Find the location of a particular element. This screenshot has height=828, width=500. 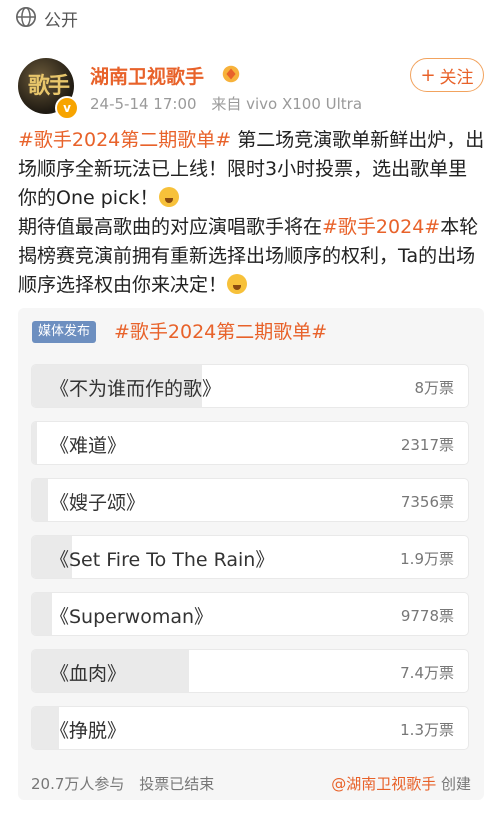

poll-option-votes: 8万票 is located at coordinates (434, 388).